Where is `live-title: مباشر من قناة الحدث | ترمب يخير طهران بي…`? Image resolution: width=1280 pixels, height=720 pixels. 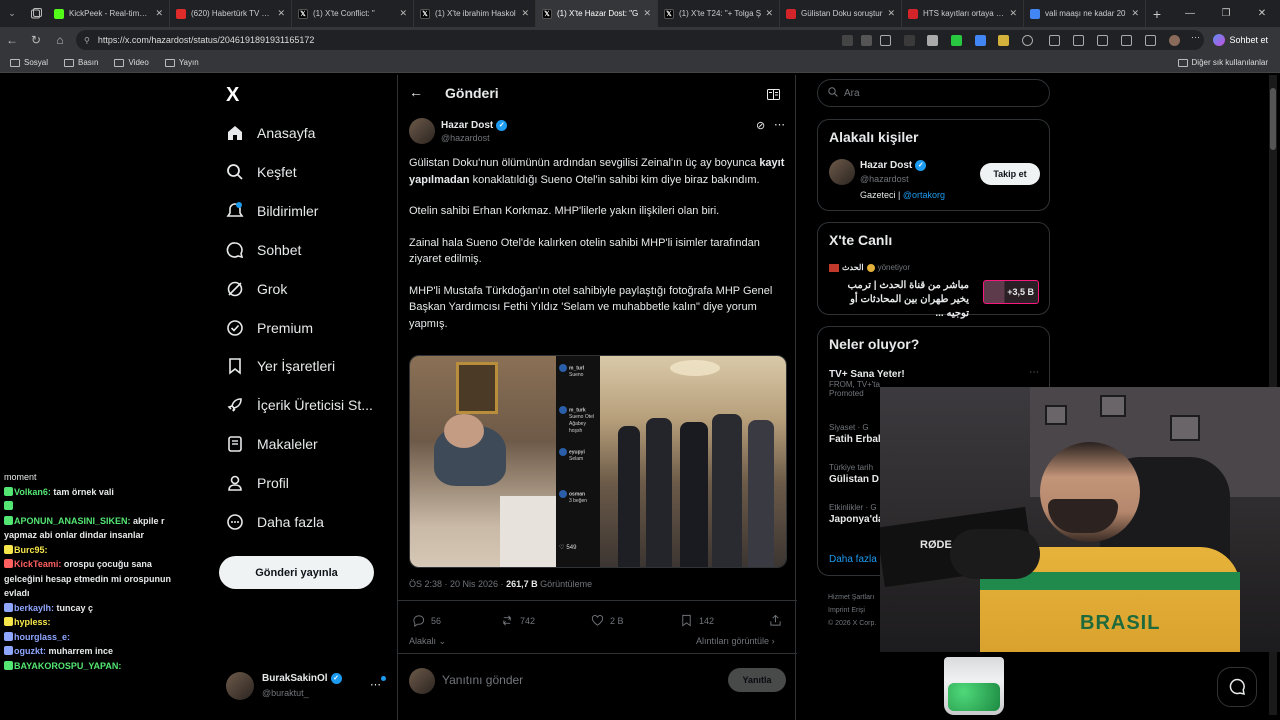 live-title: مباشر من قناة الحدث | ترمب يخير طهران بي… is located at coordinates (899, 300).